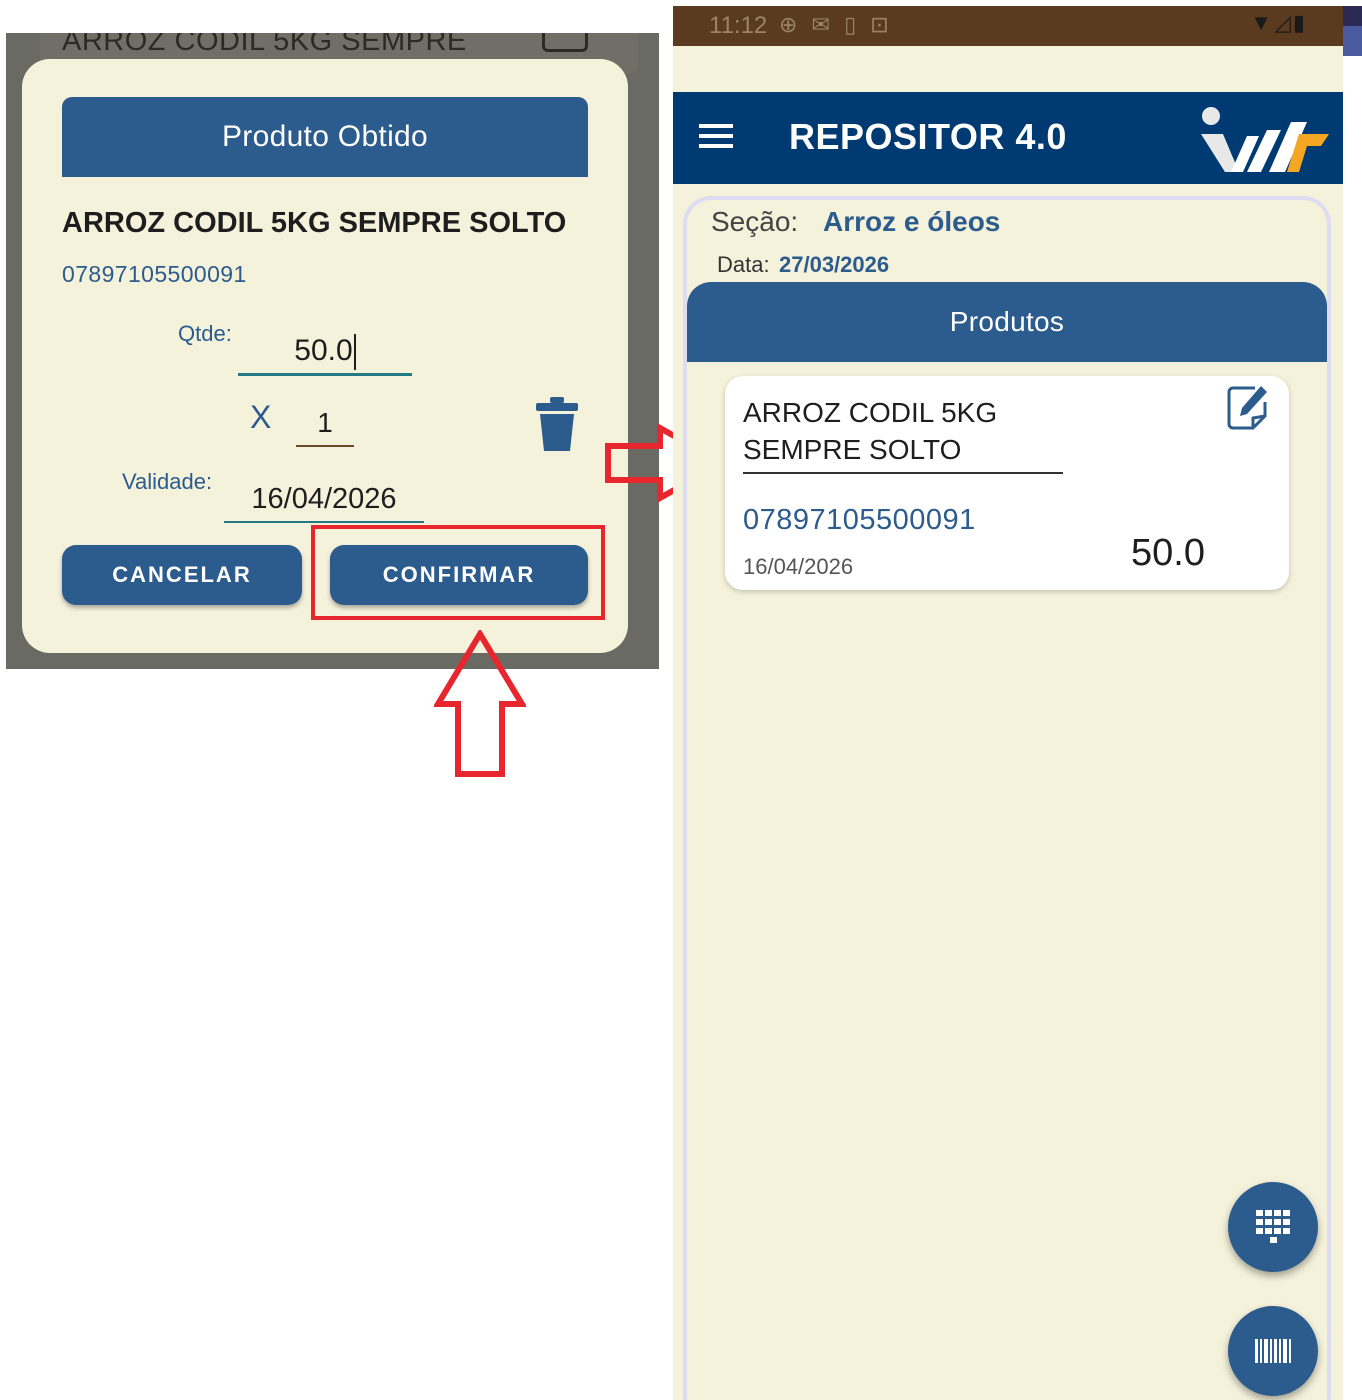  I want to click on confirm-highlight-box, so click(458, 572).